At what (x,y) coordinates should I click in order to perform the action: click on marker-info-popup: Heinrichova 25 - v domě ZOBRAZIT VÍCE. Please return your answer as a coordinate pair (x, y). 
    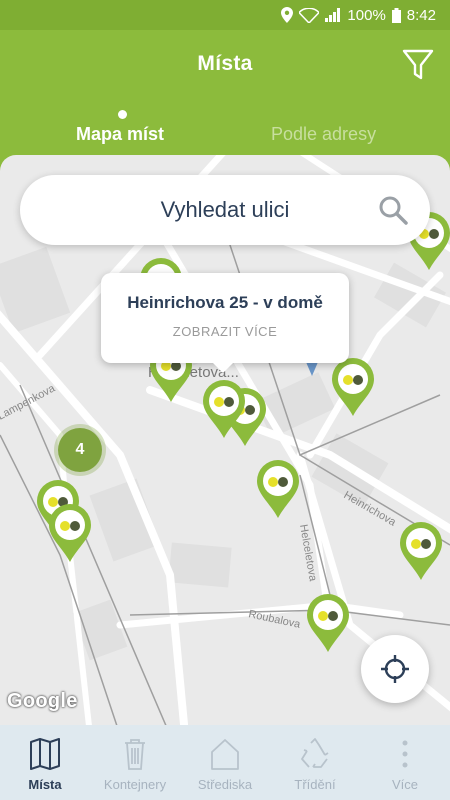
    Looking at the image, I should click on (225, 323).